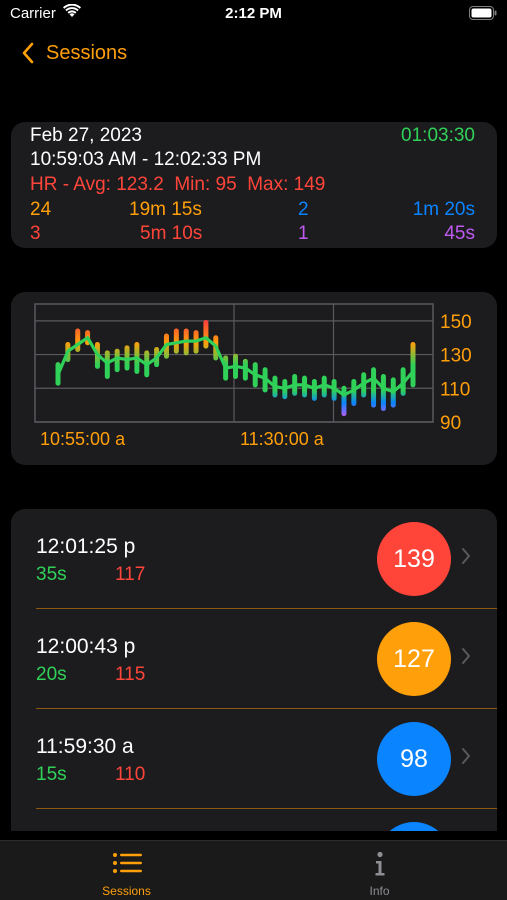 This screenshot has width=507, height=900. I want to click on y-tick-label: 110, so click(455, 389).